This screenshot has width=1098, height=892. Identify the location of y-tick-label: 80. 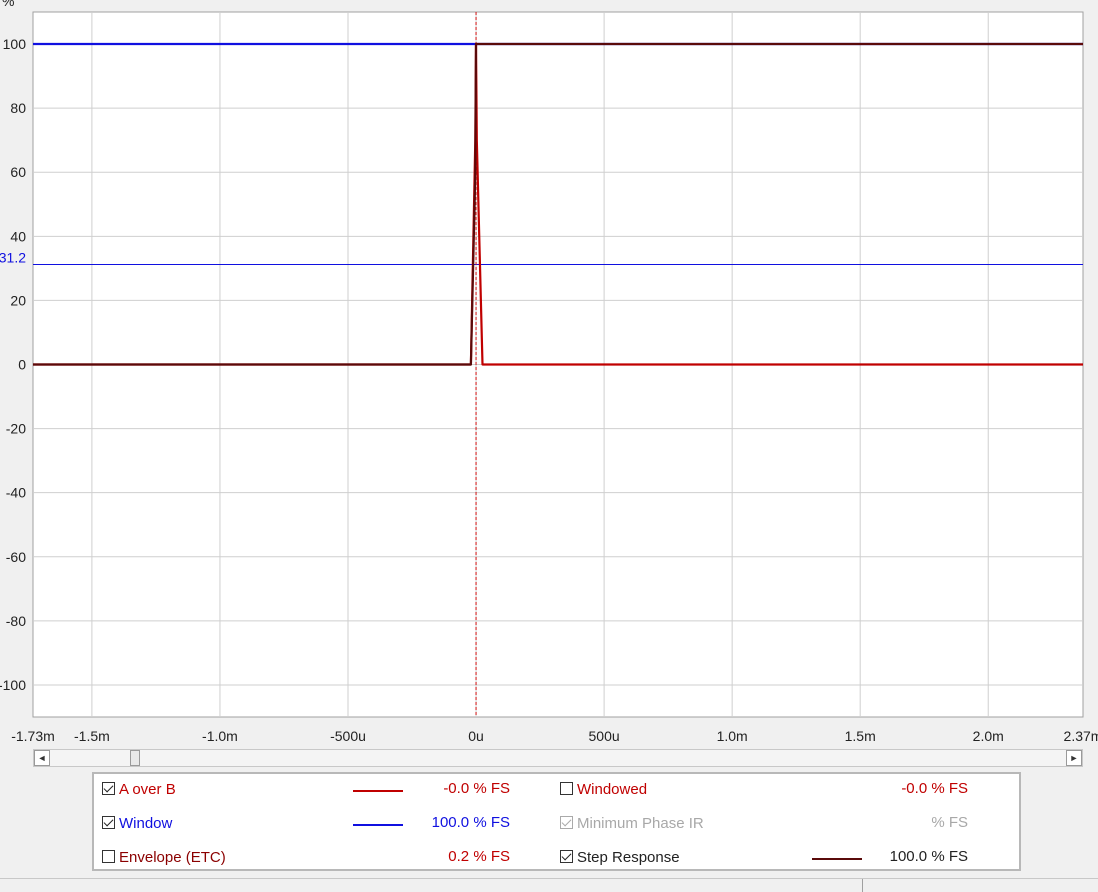
(18, 108).